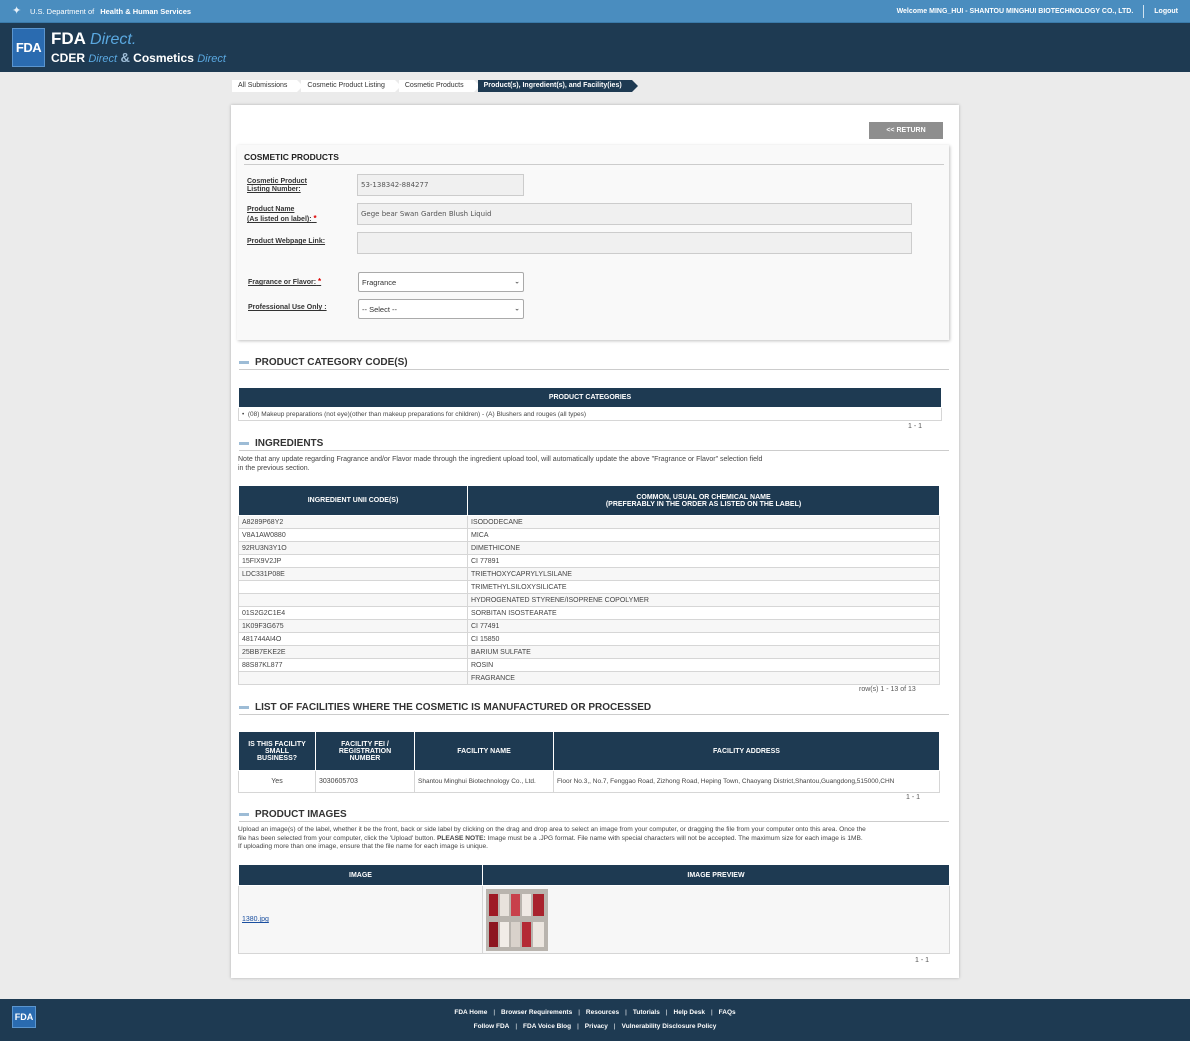 The width and height of the screenshot is (1190, 1041). Describe the element at coordinates (68, 58) in the screenshot. I see `brand-cder: CDER` at that location.